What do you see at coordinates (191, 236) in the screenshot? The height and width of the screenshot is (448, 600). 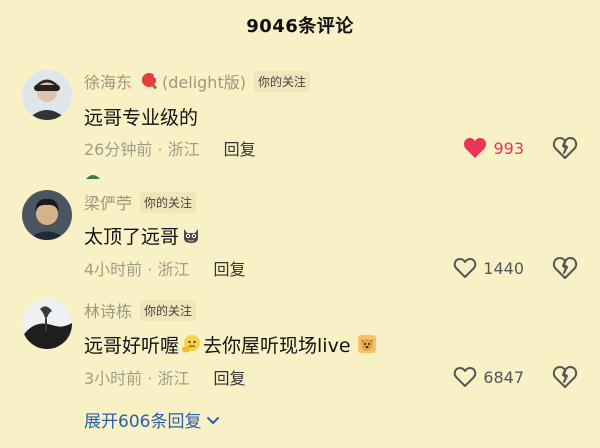 I see `cat-face-emoji-icon` at bounding box center [191, 236].